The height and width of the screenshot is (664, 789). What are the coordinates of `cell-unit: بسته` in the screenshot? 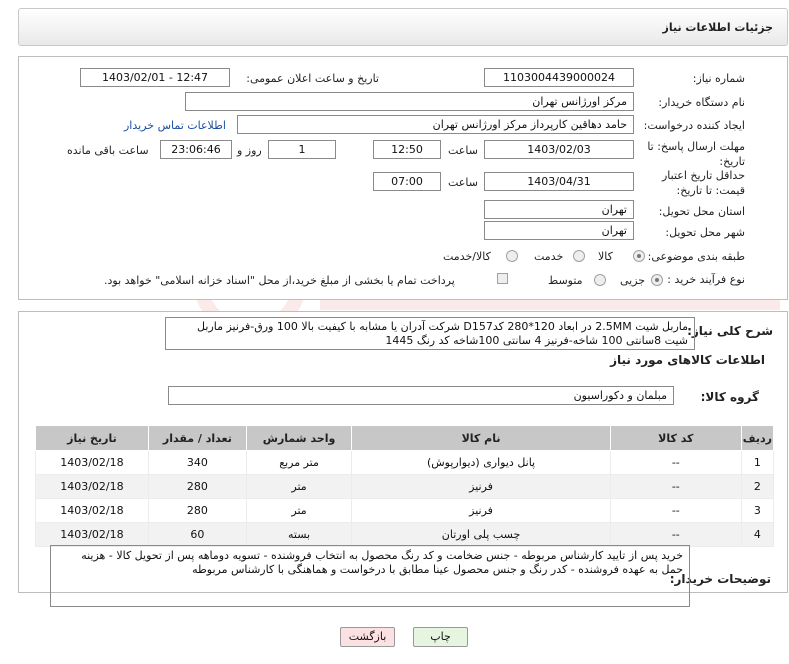 It's located at (299, 534).